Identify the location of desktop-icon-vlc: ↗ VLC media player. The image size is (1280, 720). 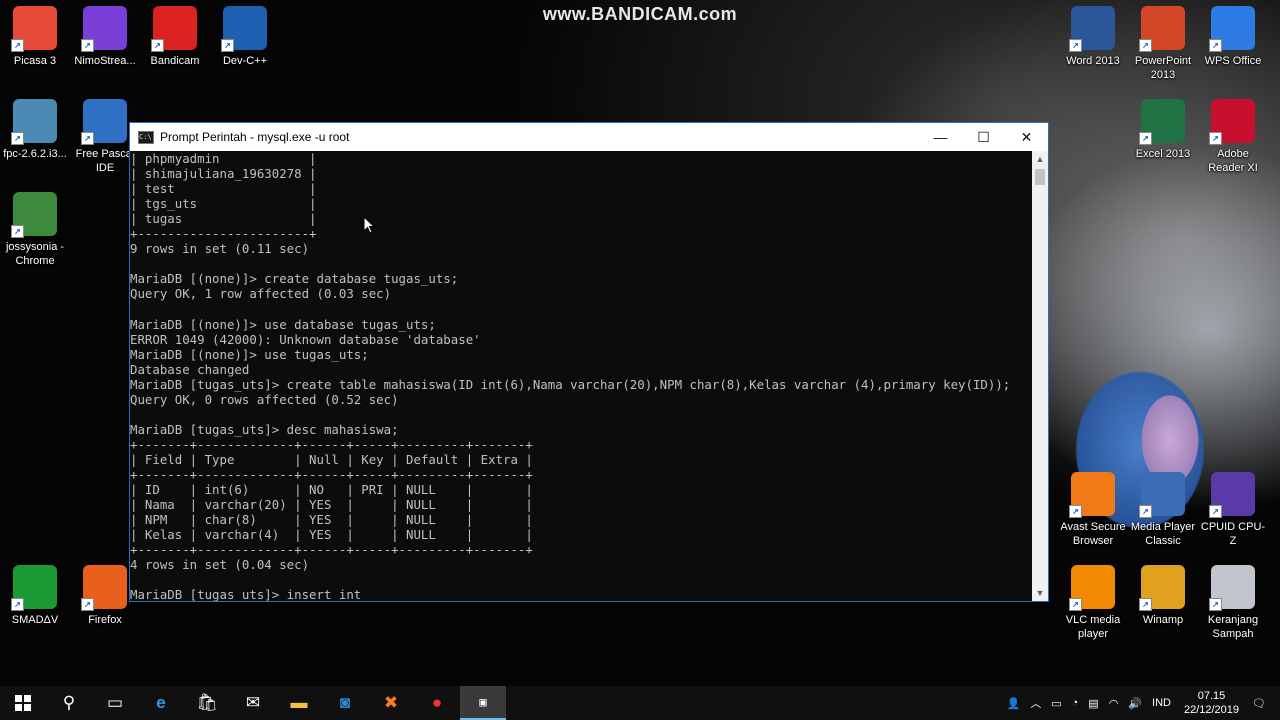
(1093, 603).